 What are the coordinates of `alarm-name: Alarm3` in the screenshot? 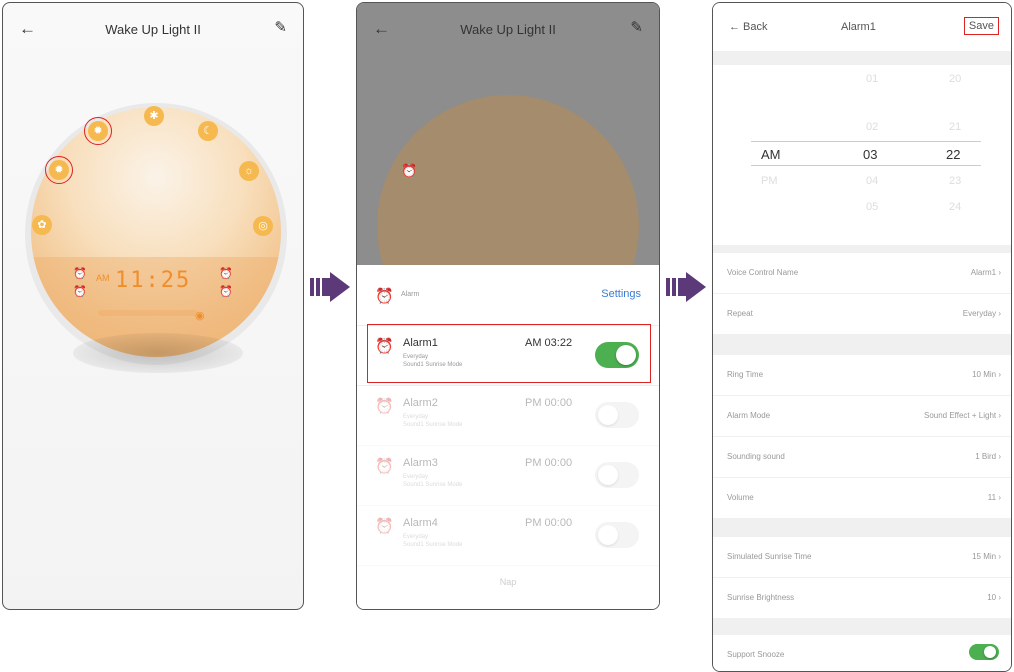 It's located at (420, 463).